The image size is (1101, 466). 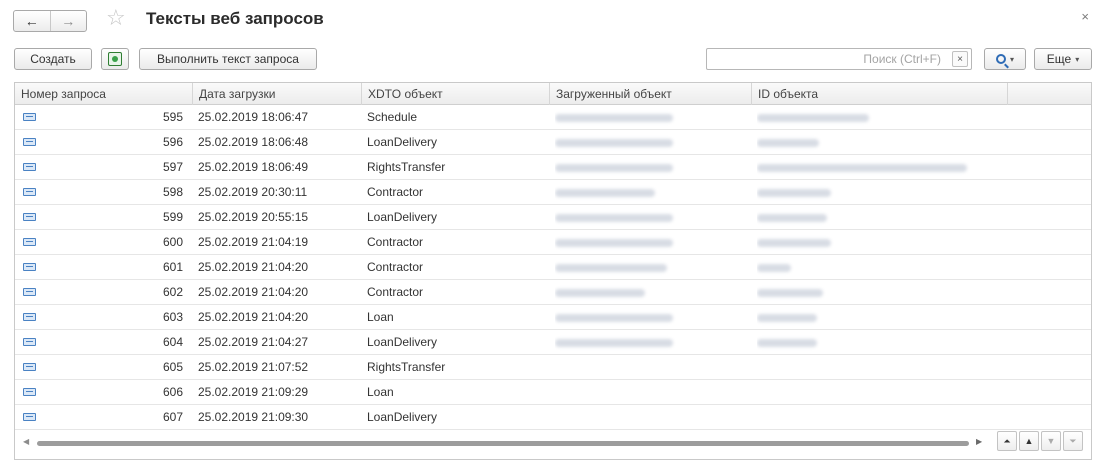 I want to click on excel-icon, so click(x=115, y=59).